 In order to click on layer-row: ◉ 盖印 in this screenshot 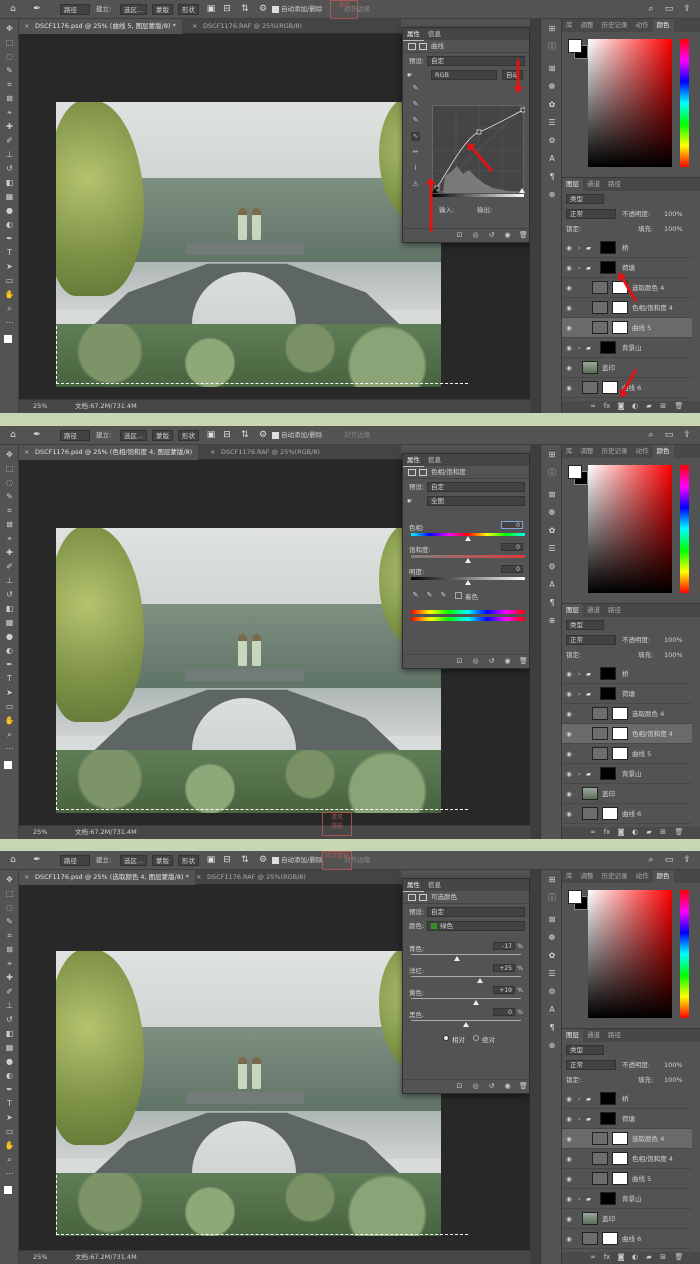, I will do `click(627, 368)`.